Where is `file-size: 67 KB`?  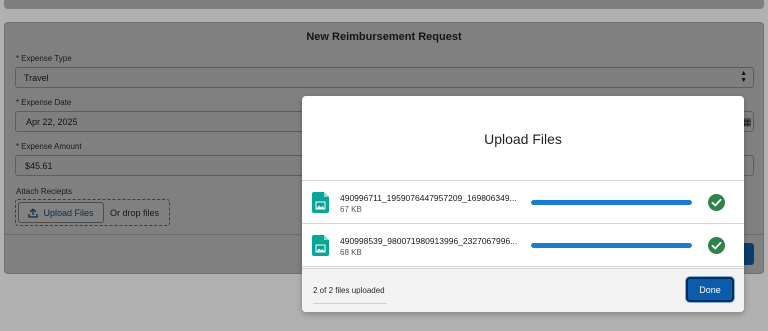 file-size: 67 KB is located at coordinates (351, 209).